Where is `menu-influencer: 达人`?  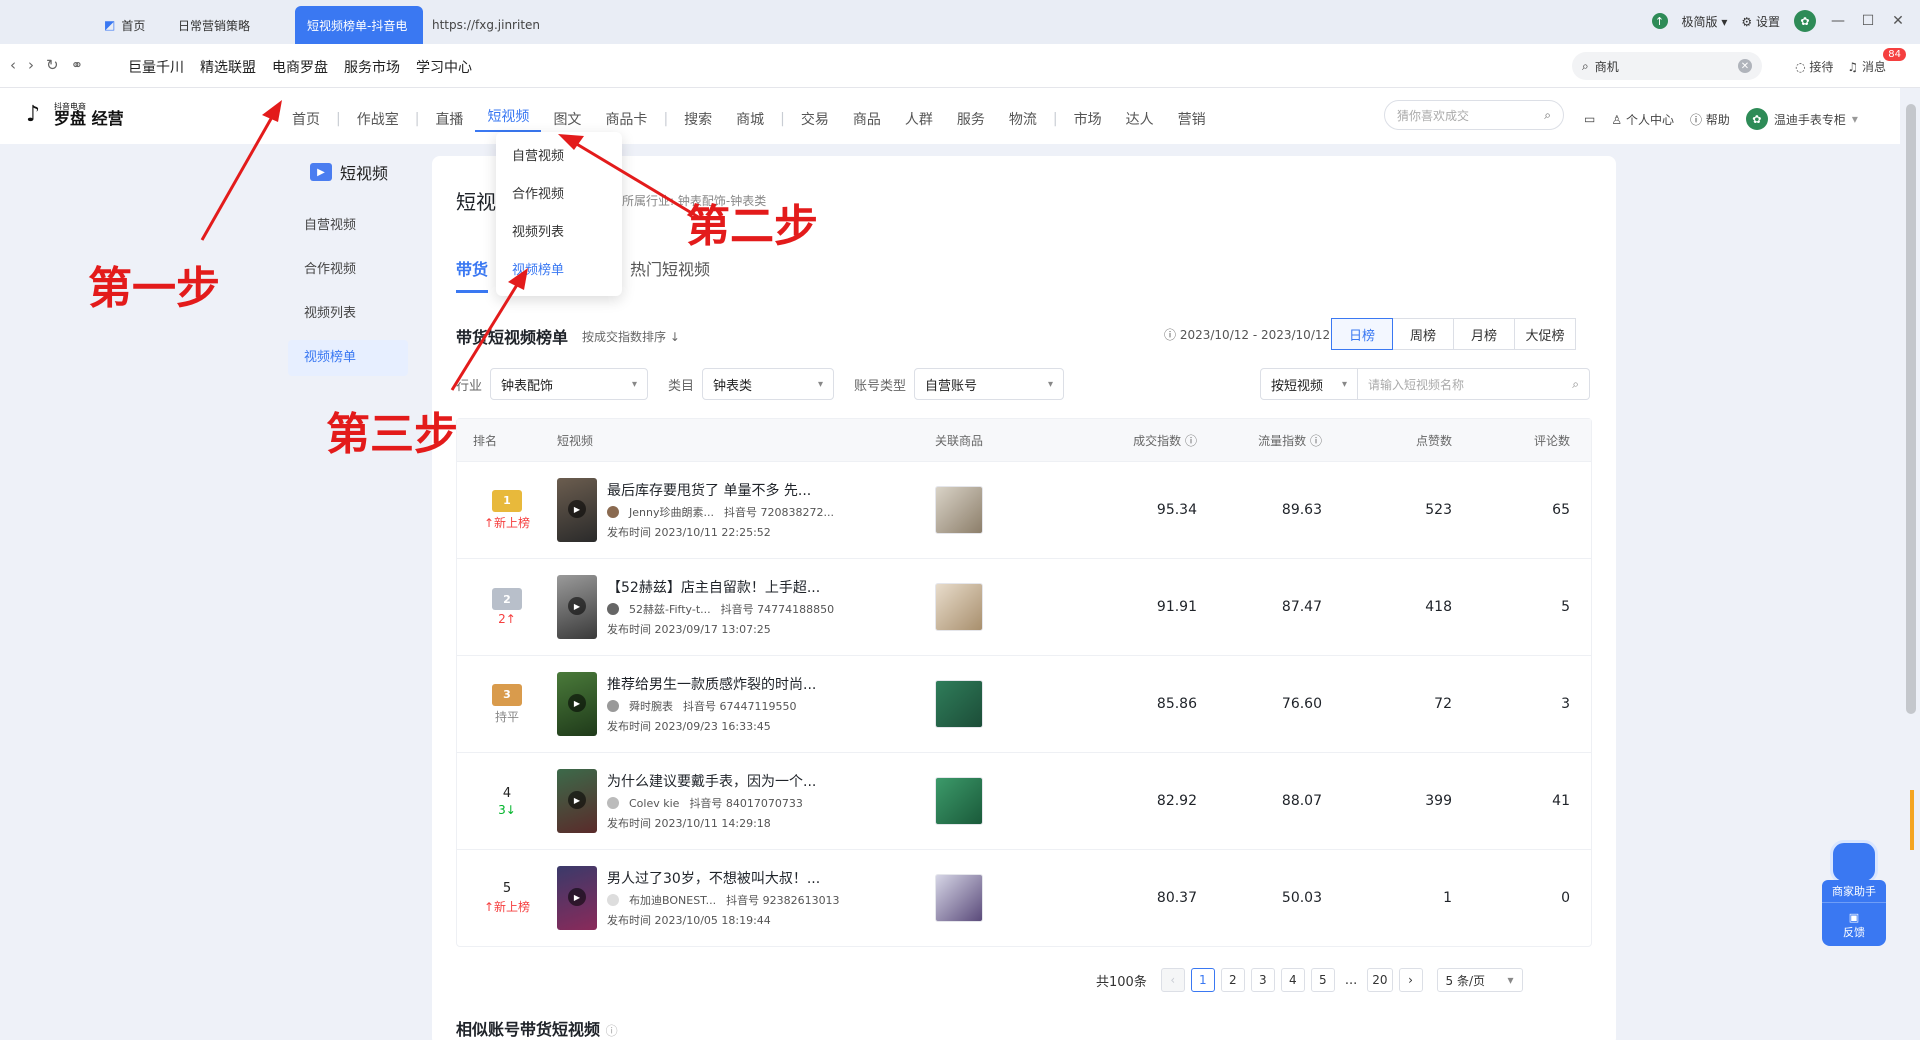 menu-influencer: 达人 is located at coordinates (1140, 119).